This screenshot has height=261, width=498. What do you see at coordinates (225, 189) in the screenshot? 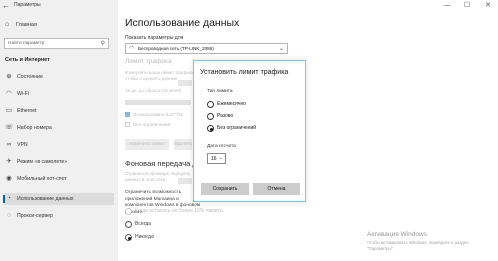
I see `save-button: Сохранить` at bounding box center [225, 189].